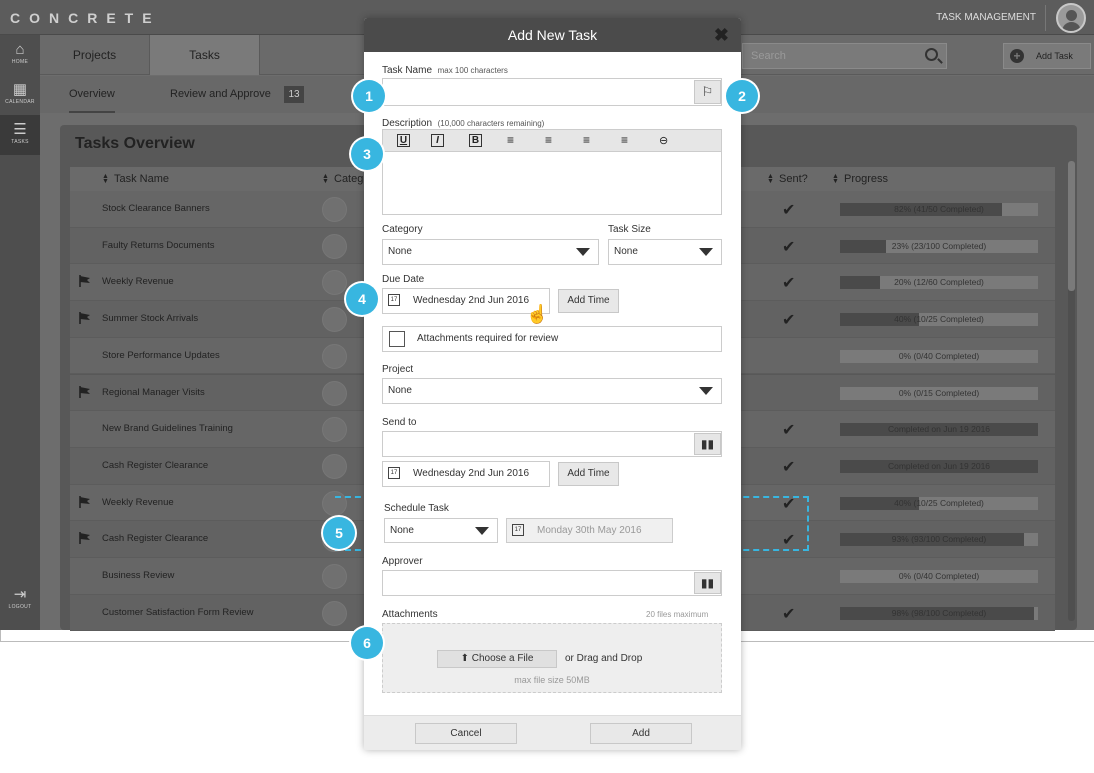 This screenshot has height=773, width=1094. What do you see at coordinates (471, 473) in the screenshot?
I see `send-date-value: Wednesday 2nd Jun 2016` at bounding box center [471, 473].